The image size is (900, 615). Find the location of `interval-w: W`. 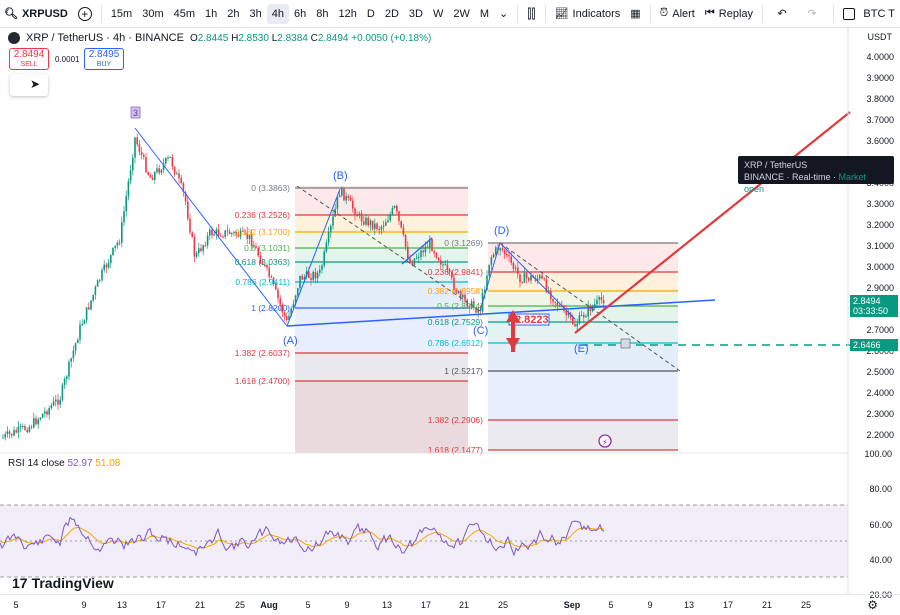

interval-w: W is located at coordinates (438, 14).